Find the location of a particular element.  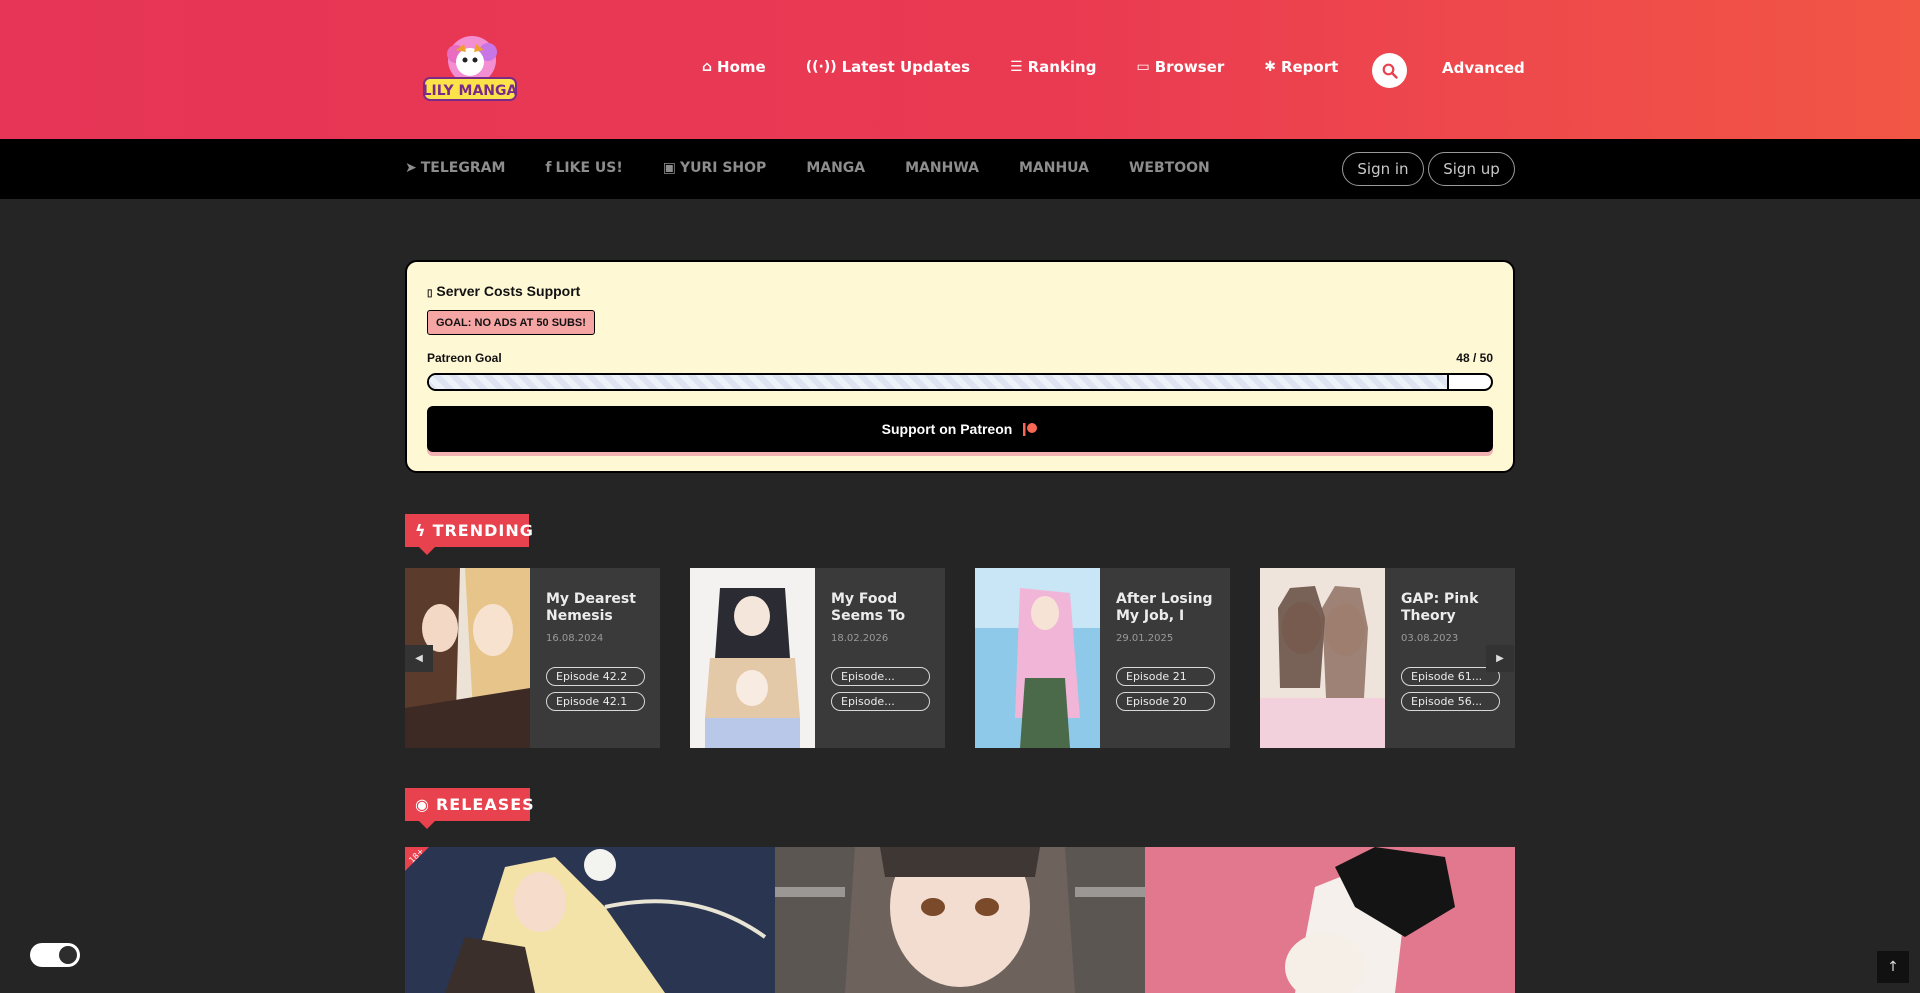

nav-report-label: Report is located at coordinates (1309, 67).